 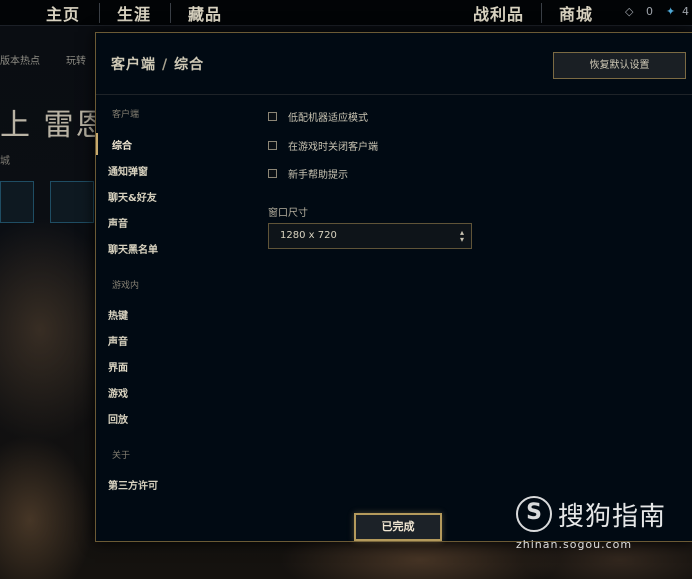 What do you see at coordinates (97, 144) in the screenshot?
I see `active-indicator` at bounding box center [97, 144].